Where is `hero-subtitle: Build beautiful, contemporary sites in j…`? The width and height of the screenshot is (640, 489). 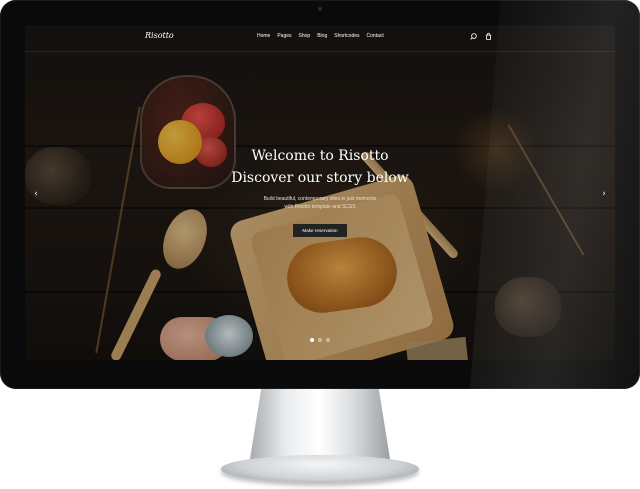 hero-subtitle: Build beautiful, contemporary sites in j… is located at coordinates (320, 203).